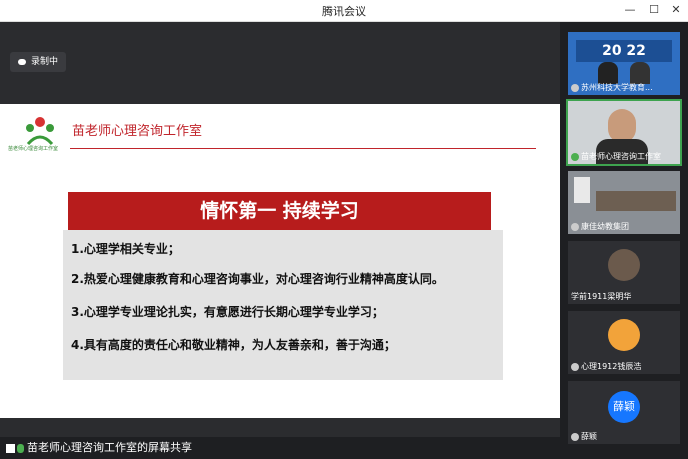 Image resolution: width=688 pixels, height=459 pixels. What do you see at coordinates (630, 10) in the screenshot?
I see `minimize-icon: —` at bounding box center [630, 10].